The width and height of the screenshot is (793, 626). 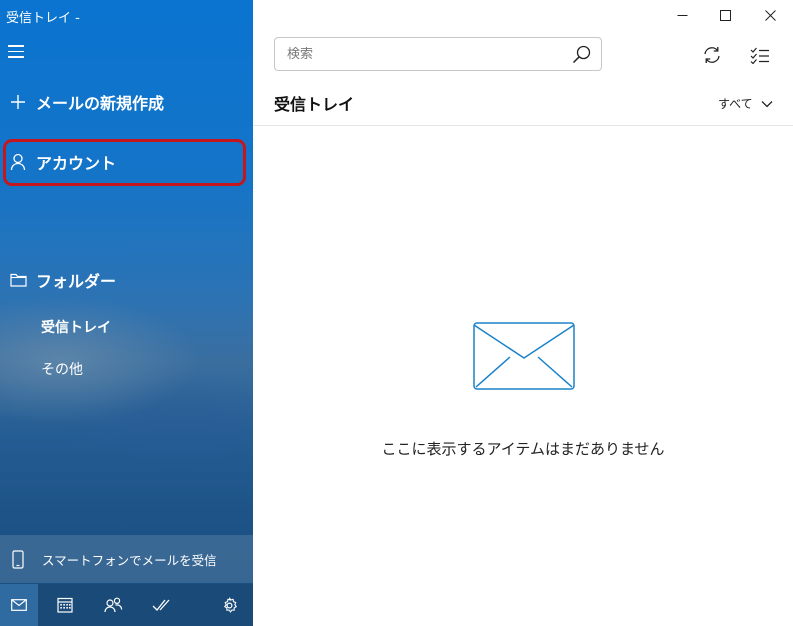 I want to click on phone-mail-label: スマートフォンでメールを受信, so click(x=129, y=560).